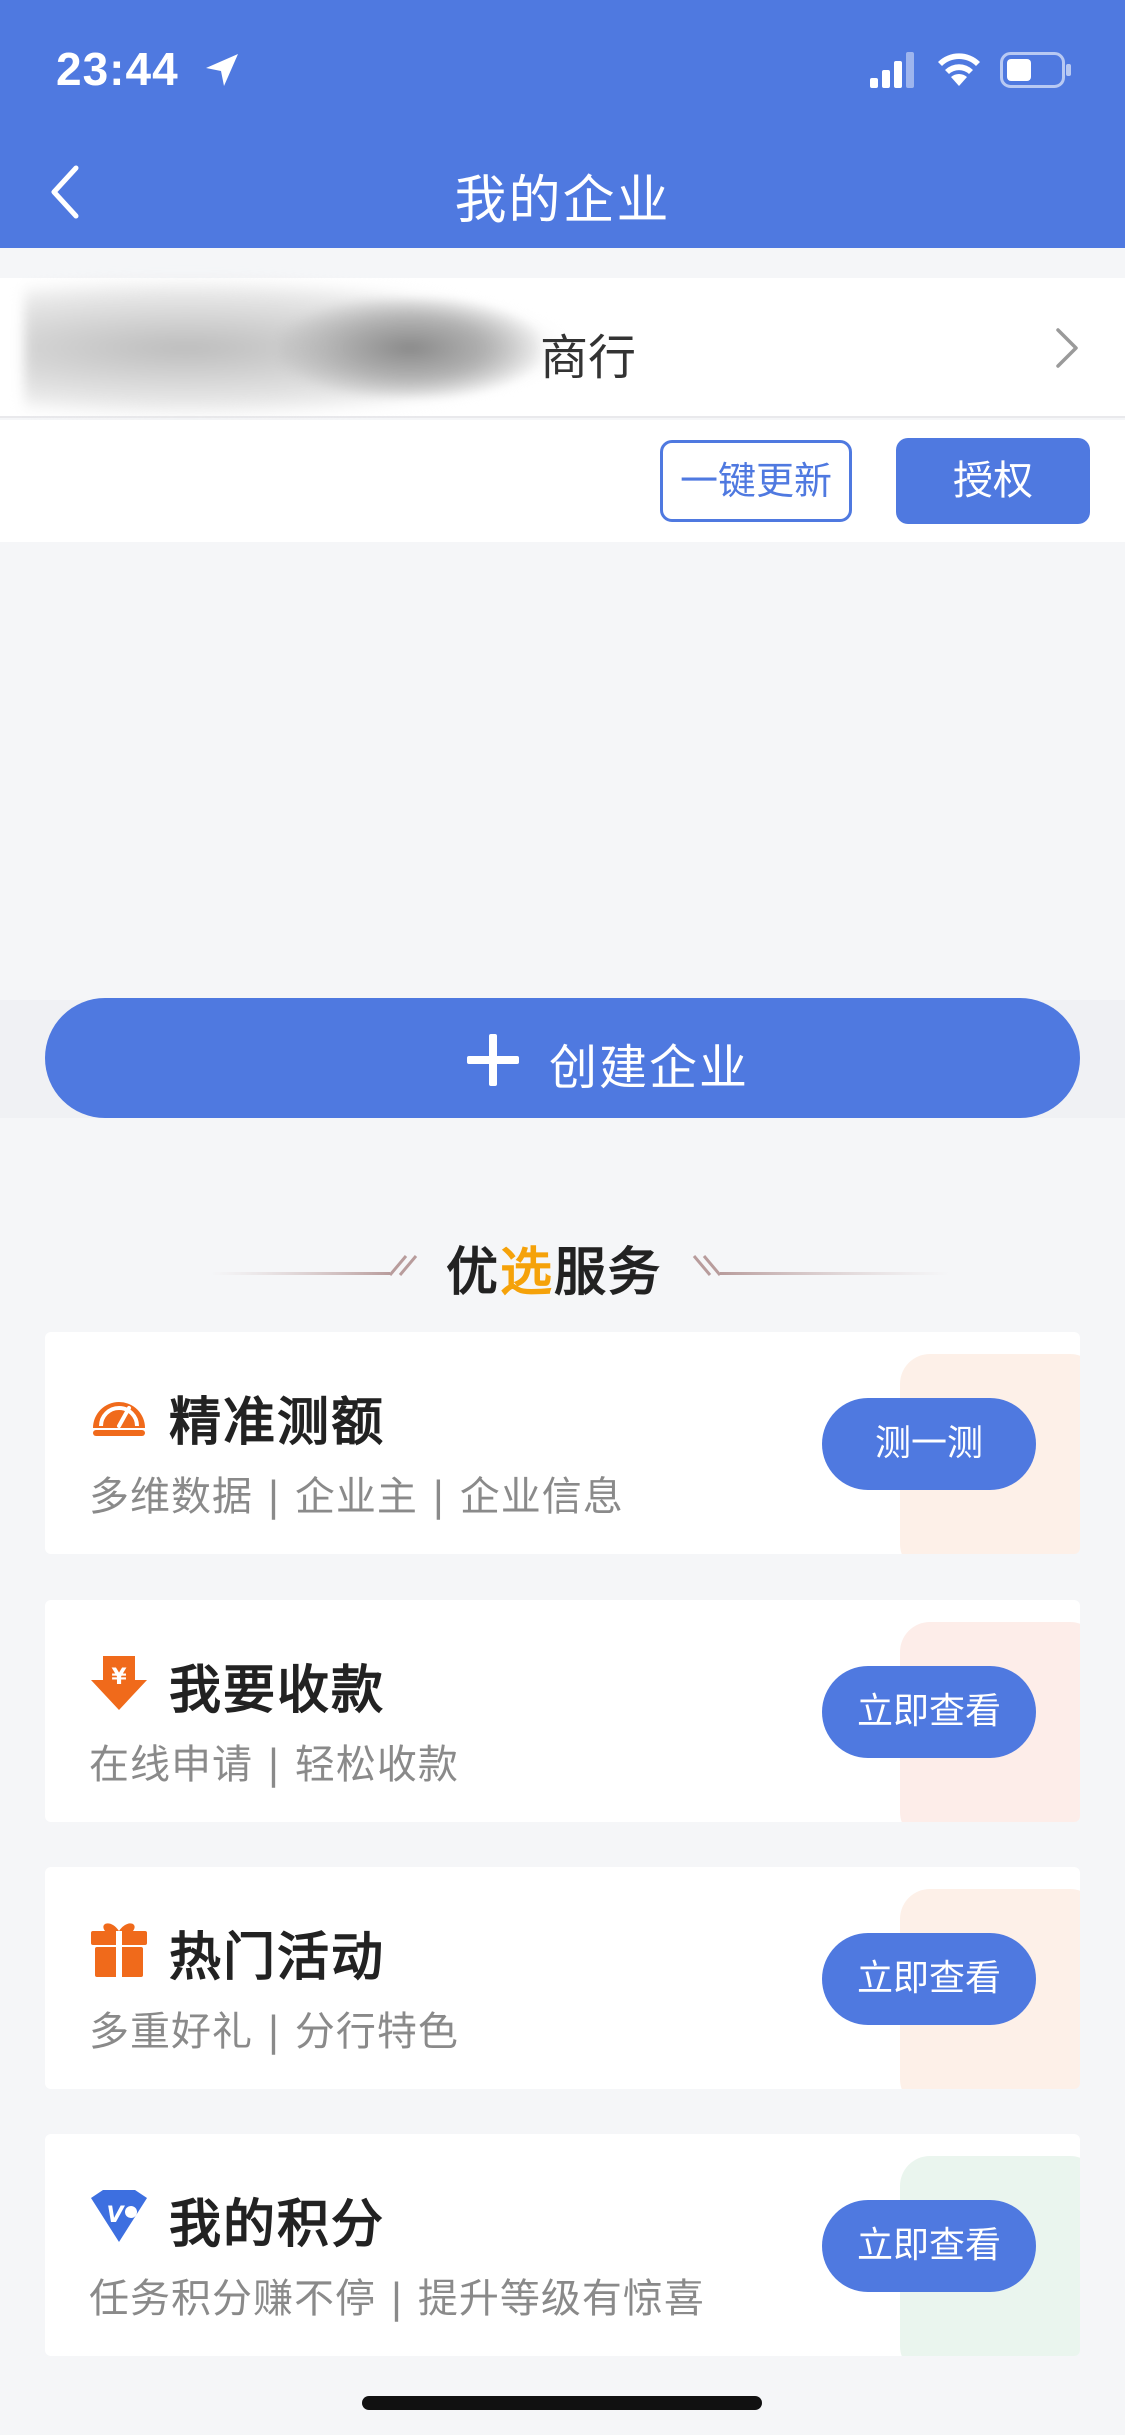 This screenshot has height=2435, width=1125. Describe the element at coordinates (222, 70) in the screenshot. I see `location-arrow-icon` at that location.